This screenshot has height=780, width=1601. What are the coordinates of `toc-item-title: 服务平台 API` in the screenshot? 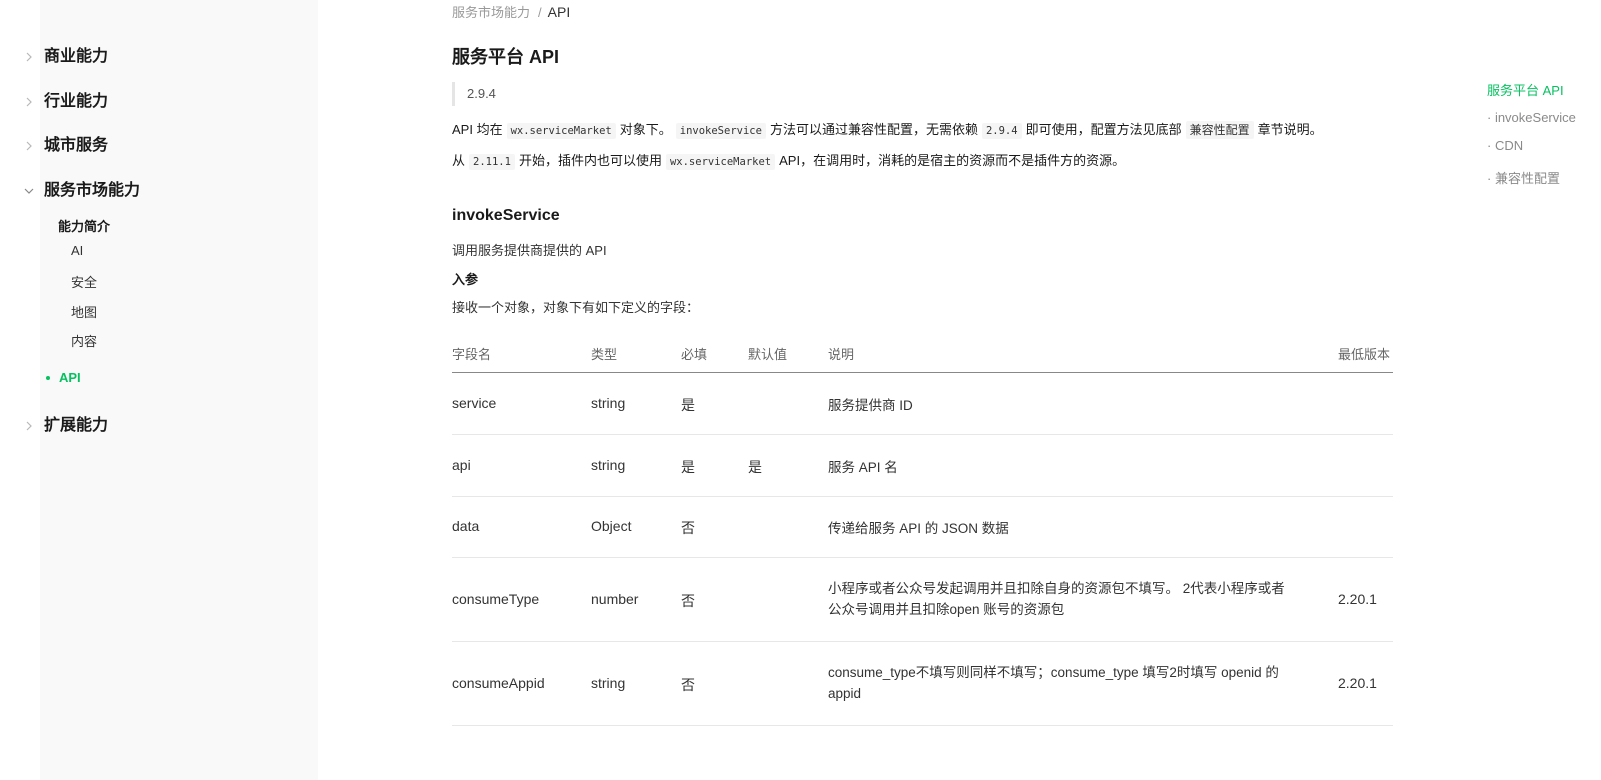 It's located at (1525, 89).